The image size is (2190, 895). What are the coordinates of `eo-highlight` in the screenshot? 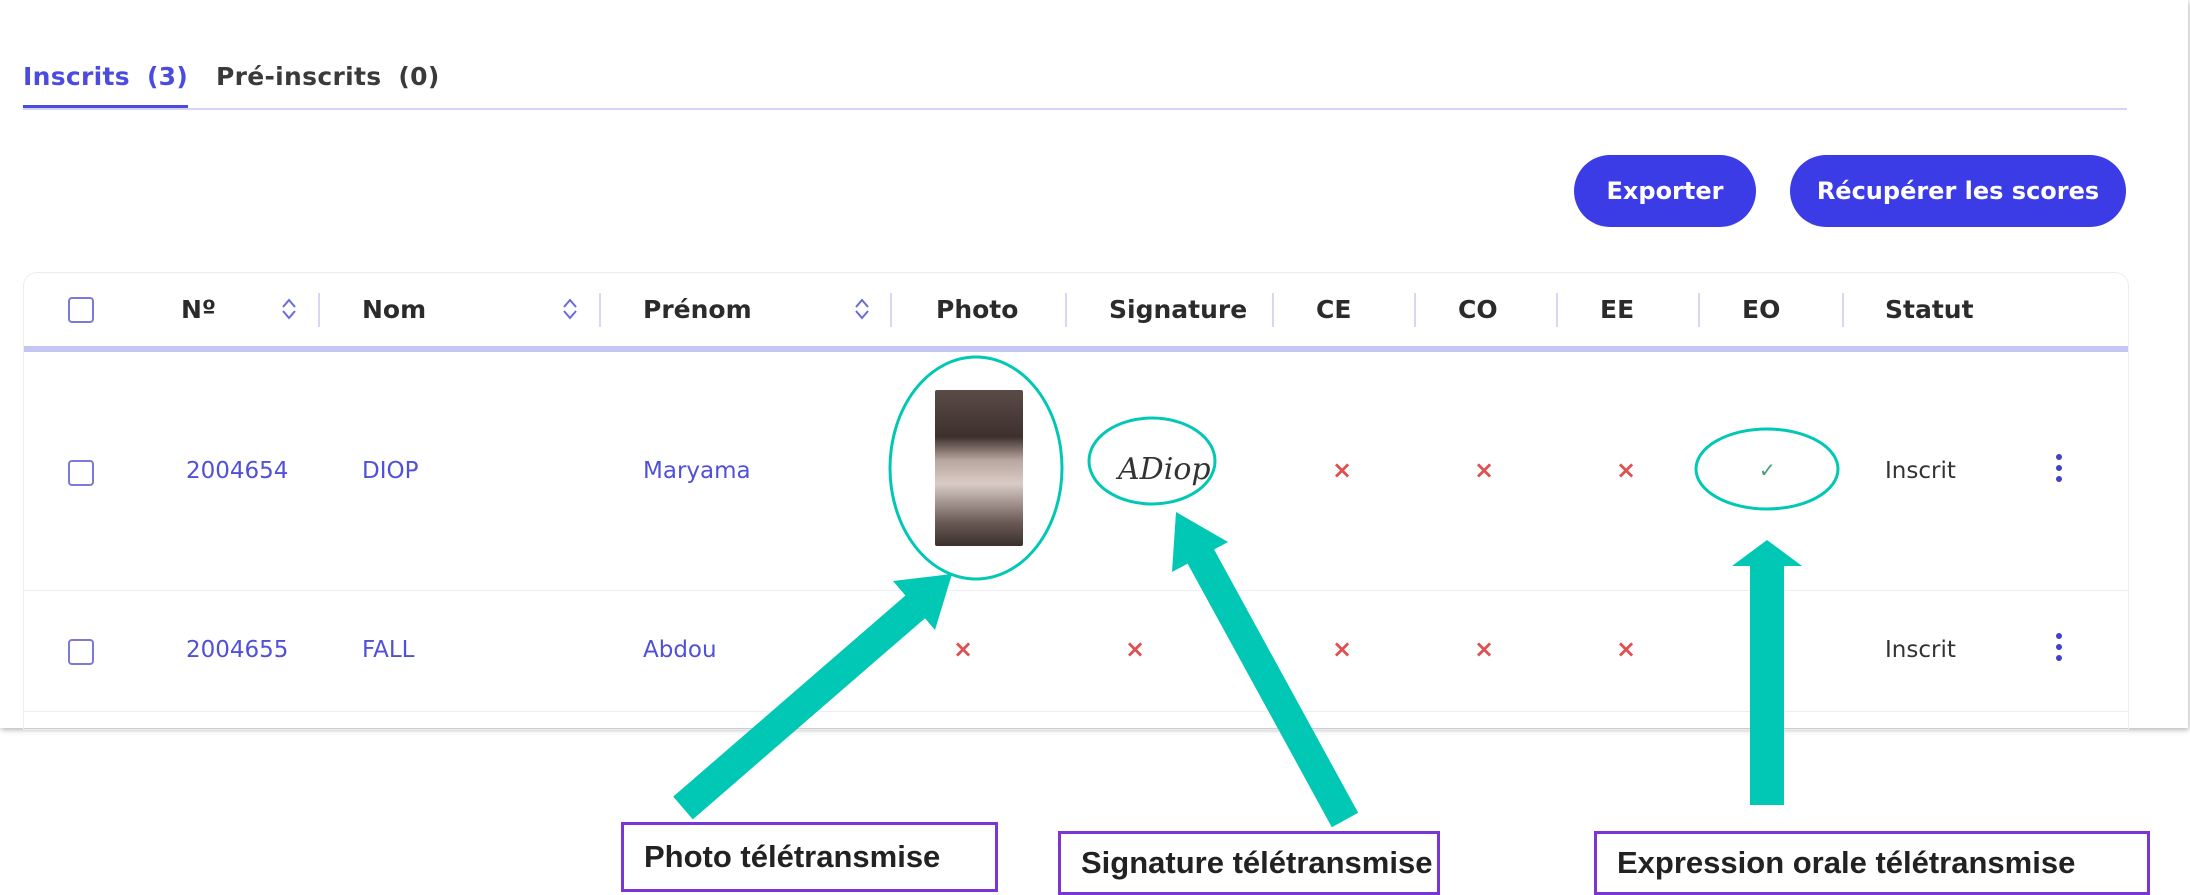 It's located at (1767, 469).